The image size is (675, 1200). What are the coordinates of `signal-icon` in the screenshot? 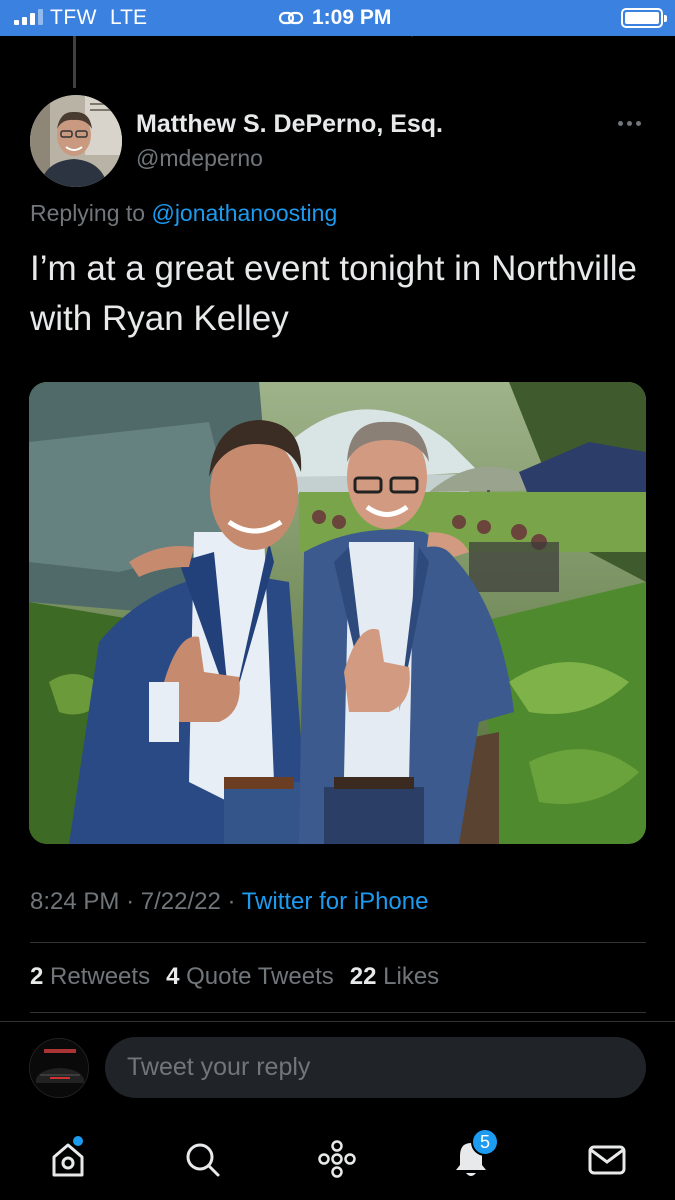 It's located at (28, 17).